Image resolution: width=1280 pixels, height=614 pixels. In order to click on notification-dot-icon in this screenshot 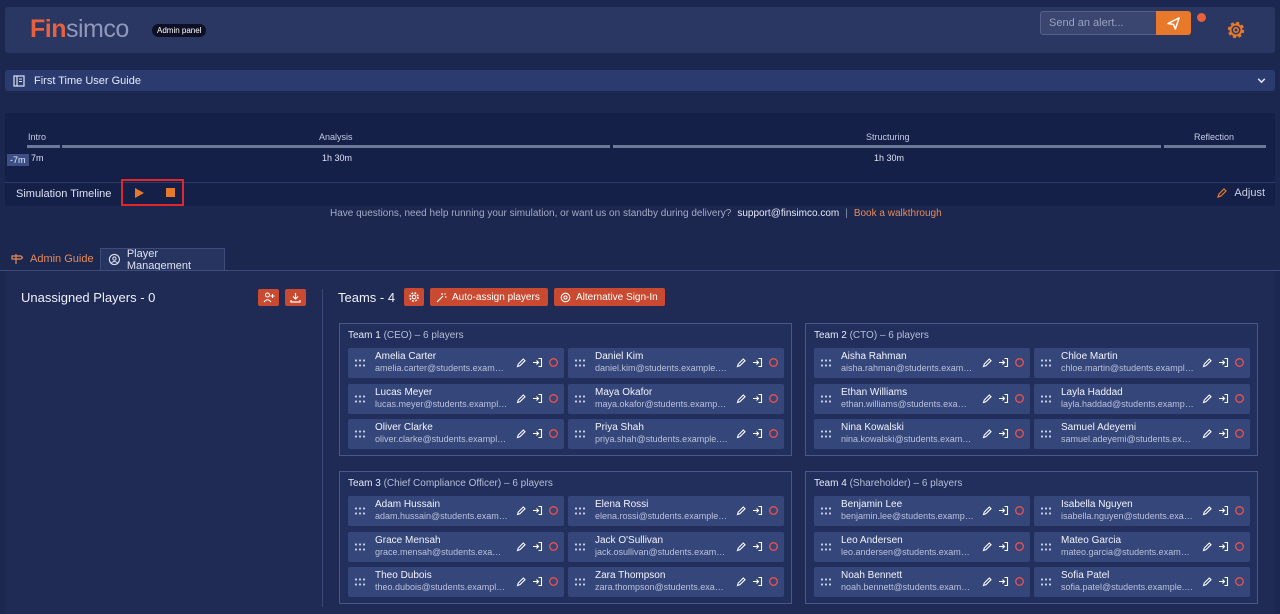, I will do `click(1201, 17)`.